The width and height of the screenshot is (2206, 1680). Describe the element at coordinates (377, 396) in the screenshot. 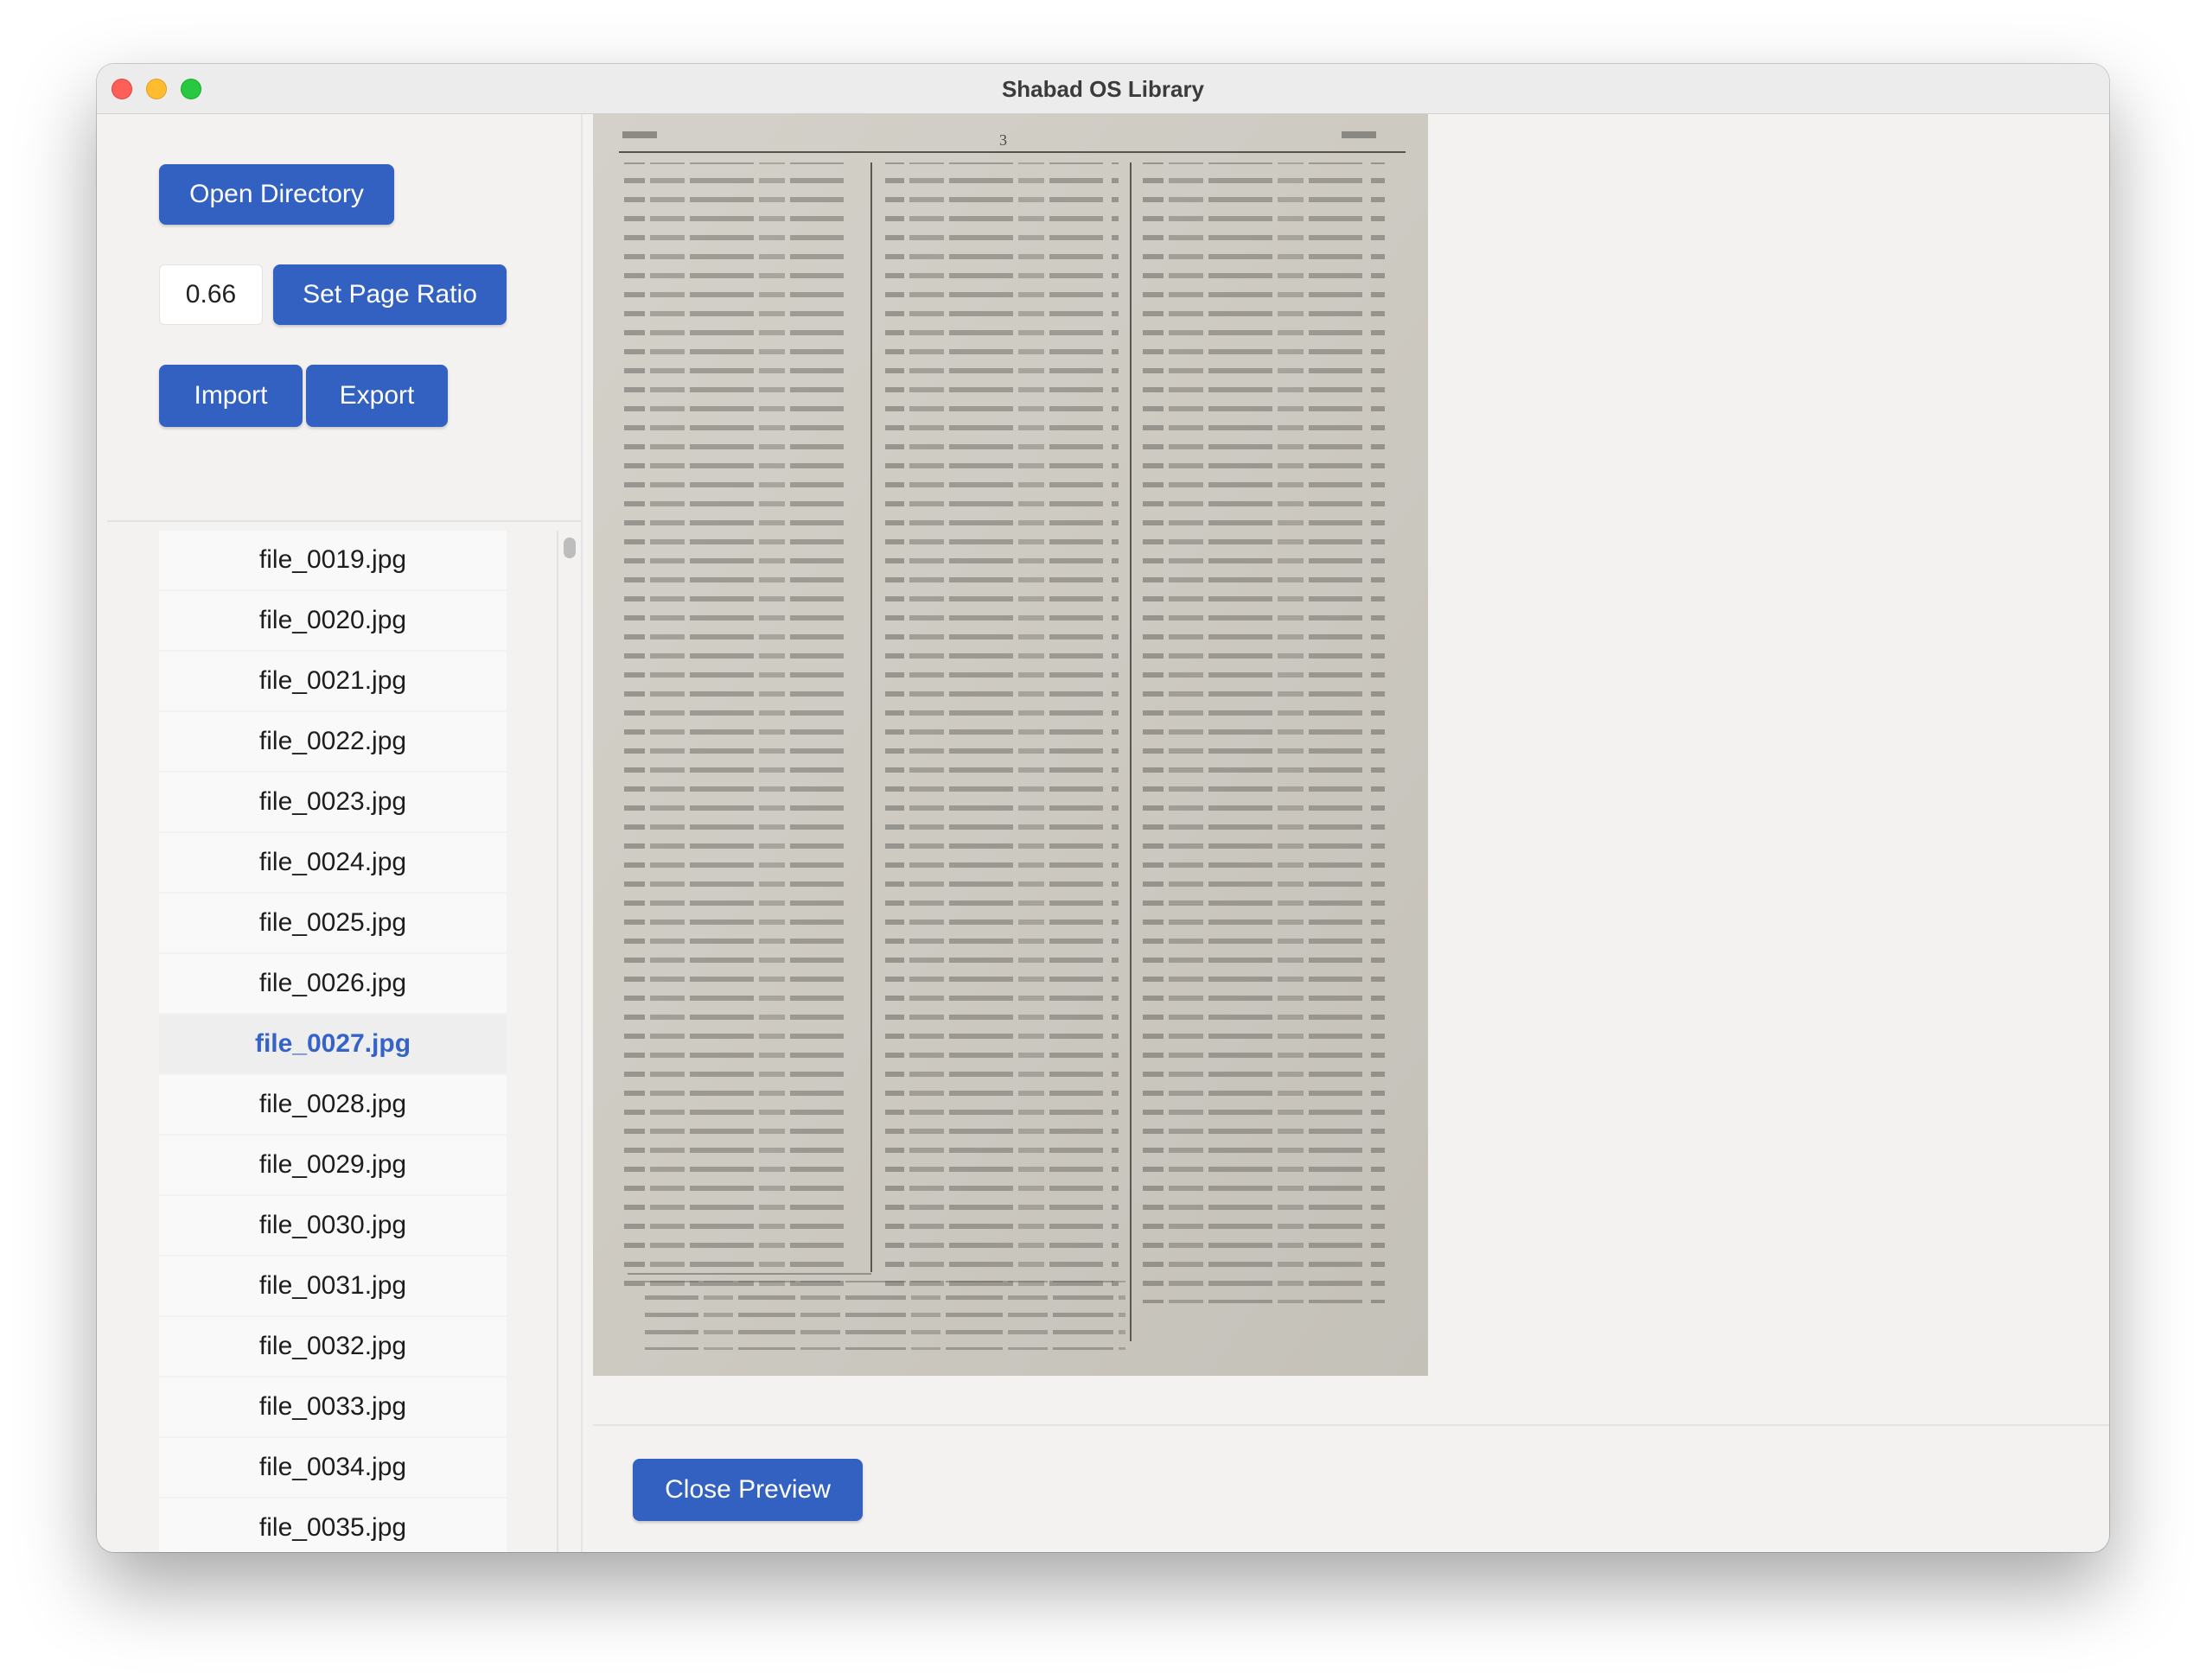

I see `export-button: Export` at that location.